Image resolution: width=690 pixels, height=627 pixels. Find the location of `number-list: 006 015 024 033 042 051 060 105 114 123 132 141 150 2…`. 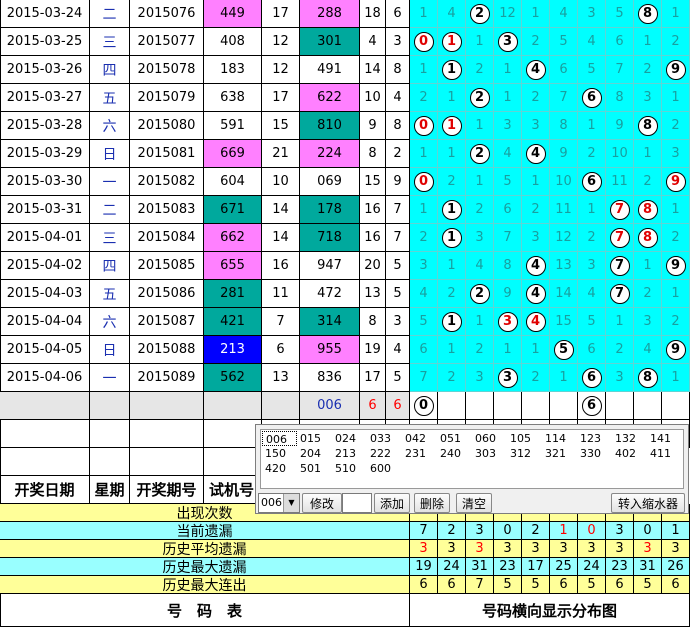

number-list: 006 015 024 033 042 051 060 105 114 123 132 141 150 2… is located at coordinates (472, 459).